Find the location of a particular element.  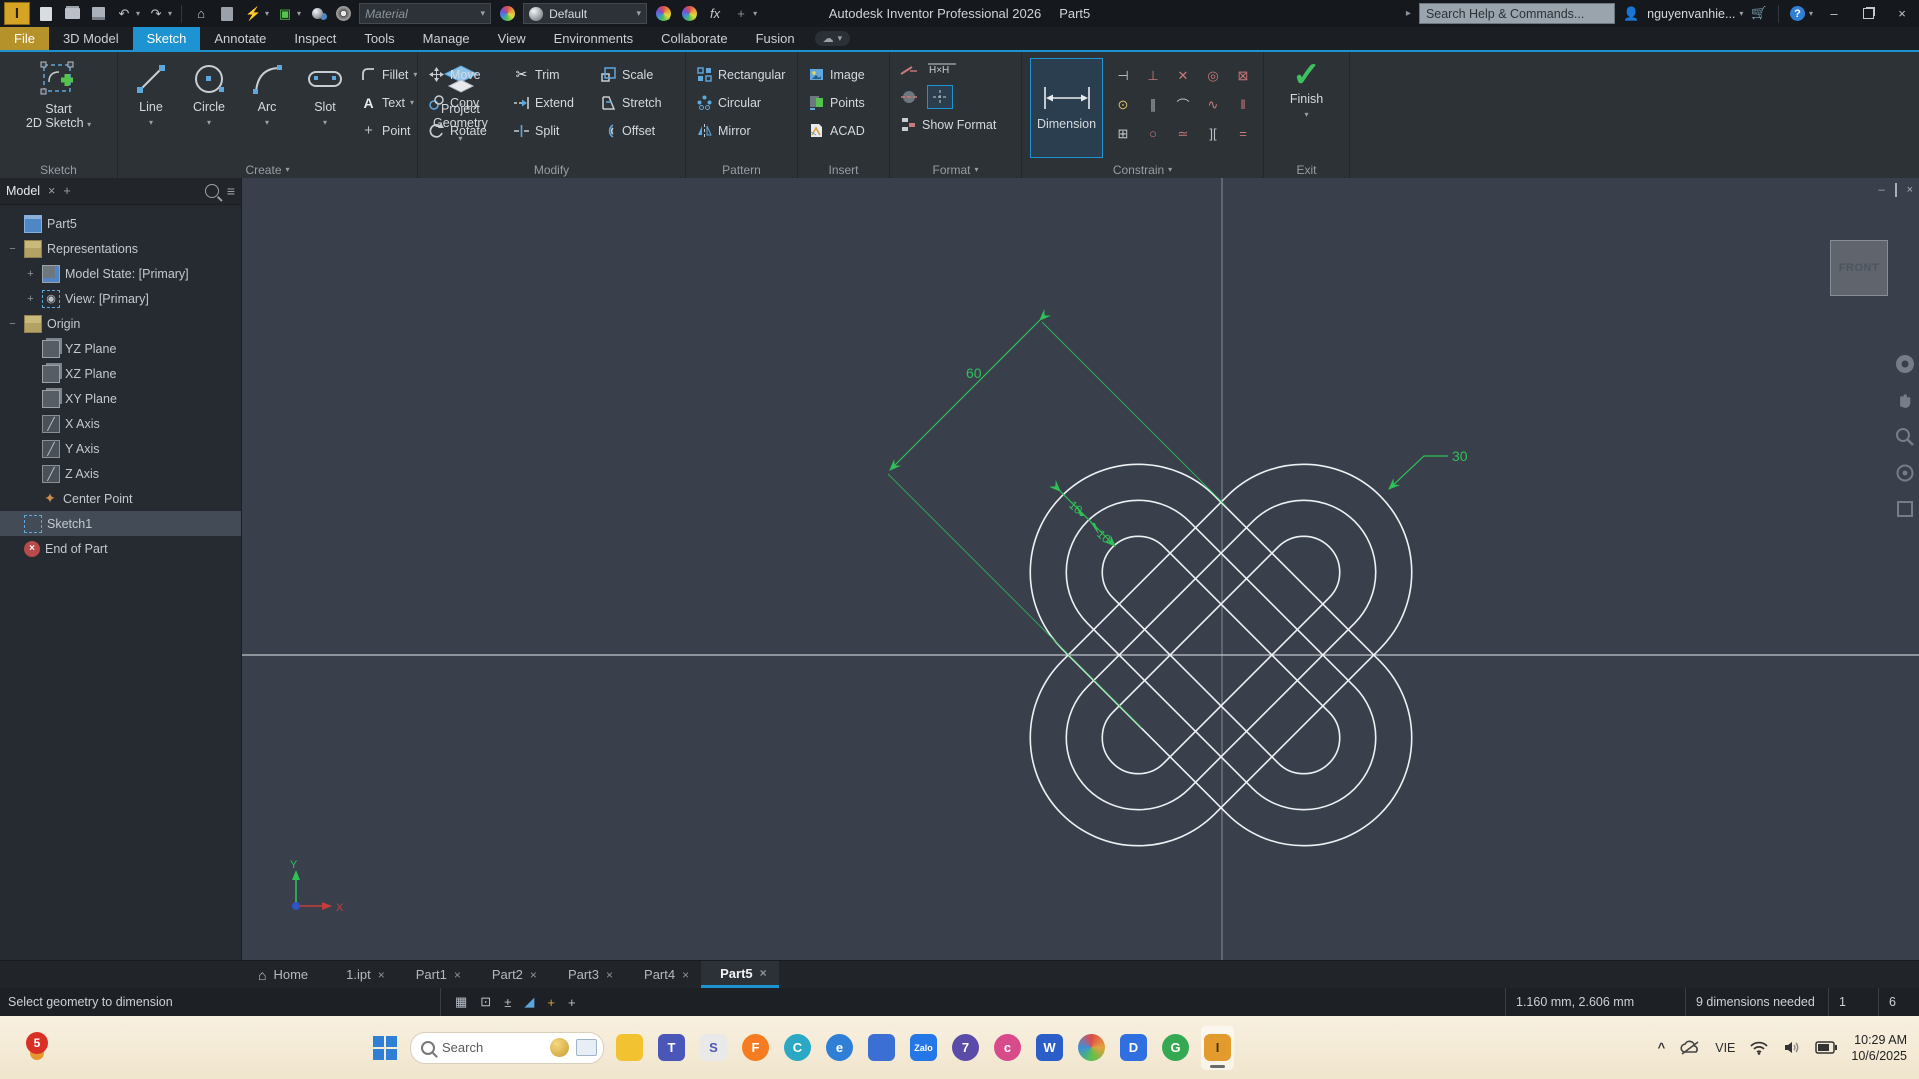

dim-60-line is located at coordinates (970, 389).